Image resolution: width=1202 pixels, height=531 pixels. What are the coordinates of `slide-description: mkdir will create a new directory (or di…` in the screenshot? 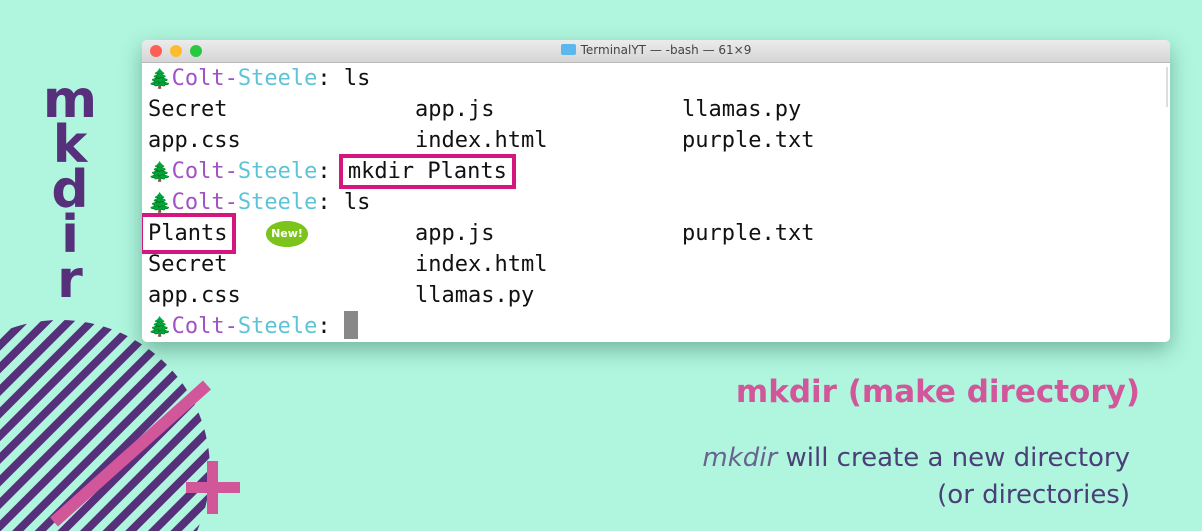 It's located at (916, 477).